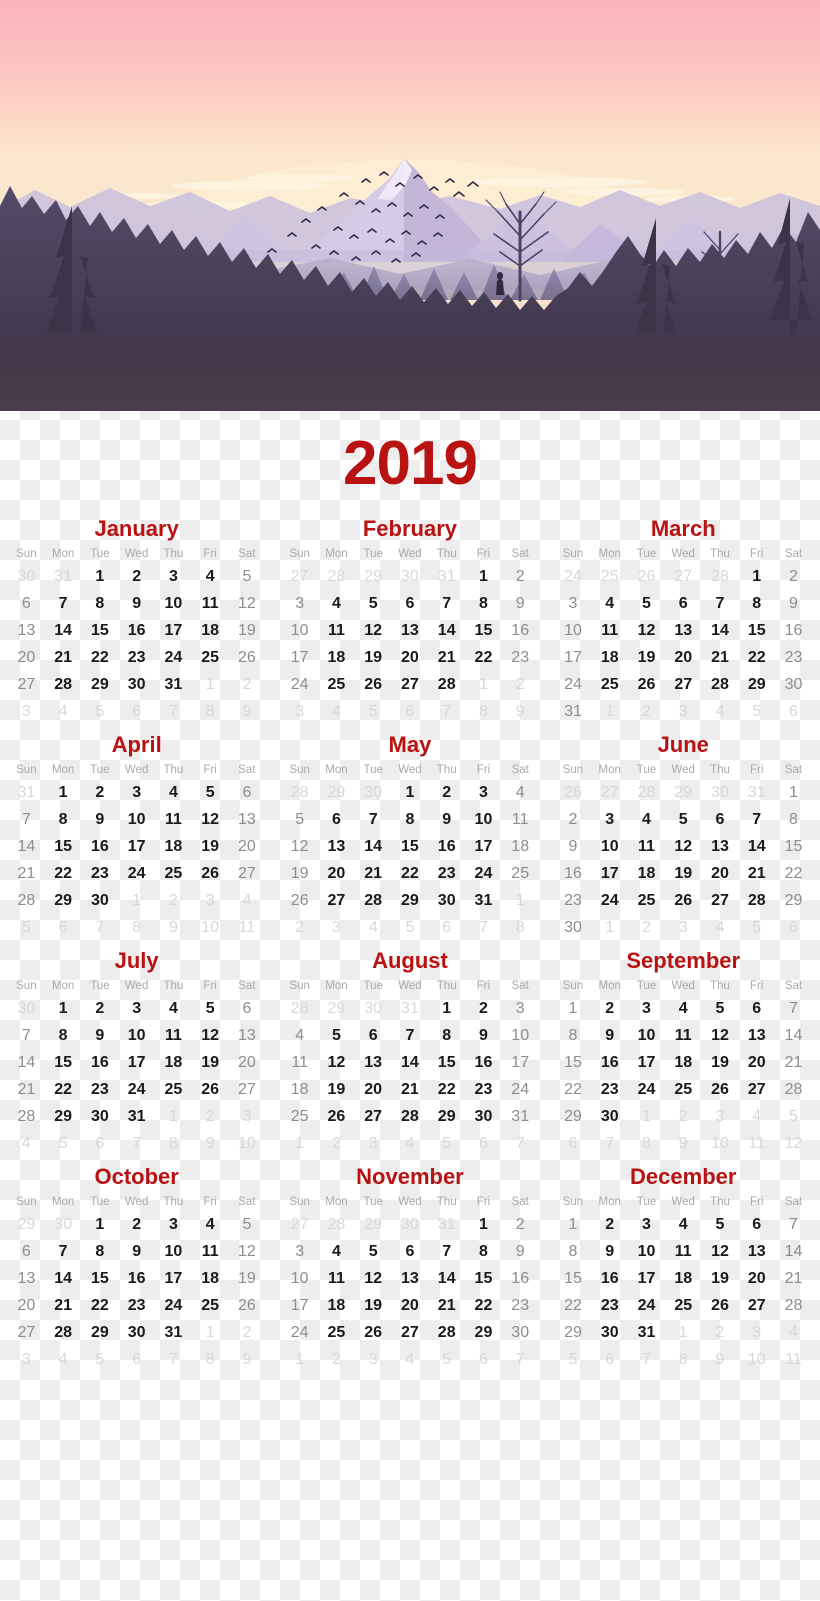 Image resolution: width=820 pixels, height=1601 pixels. I want to click on day-cell: 22, so click(793, 873).